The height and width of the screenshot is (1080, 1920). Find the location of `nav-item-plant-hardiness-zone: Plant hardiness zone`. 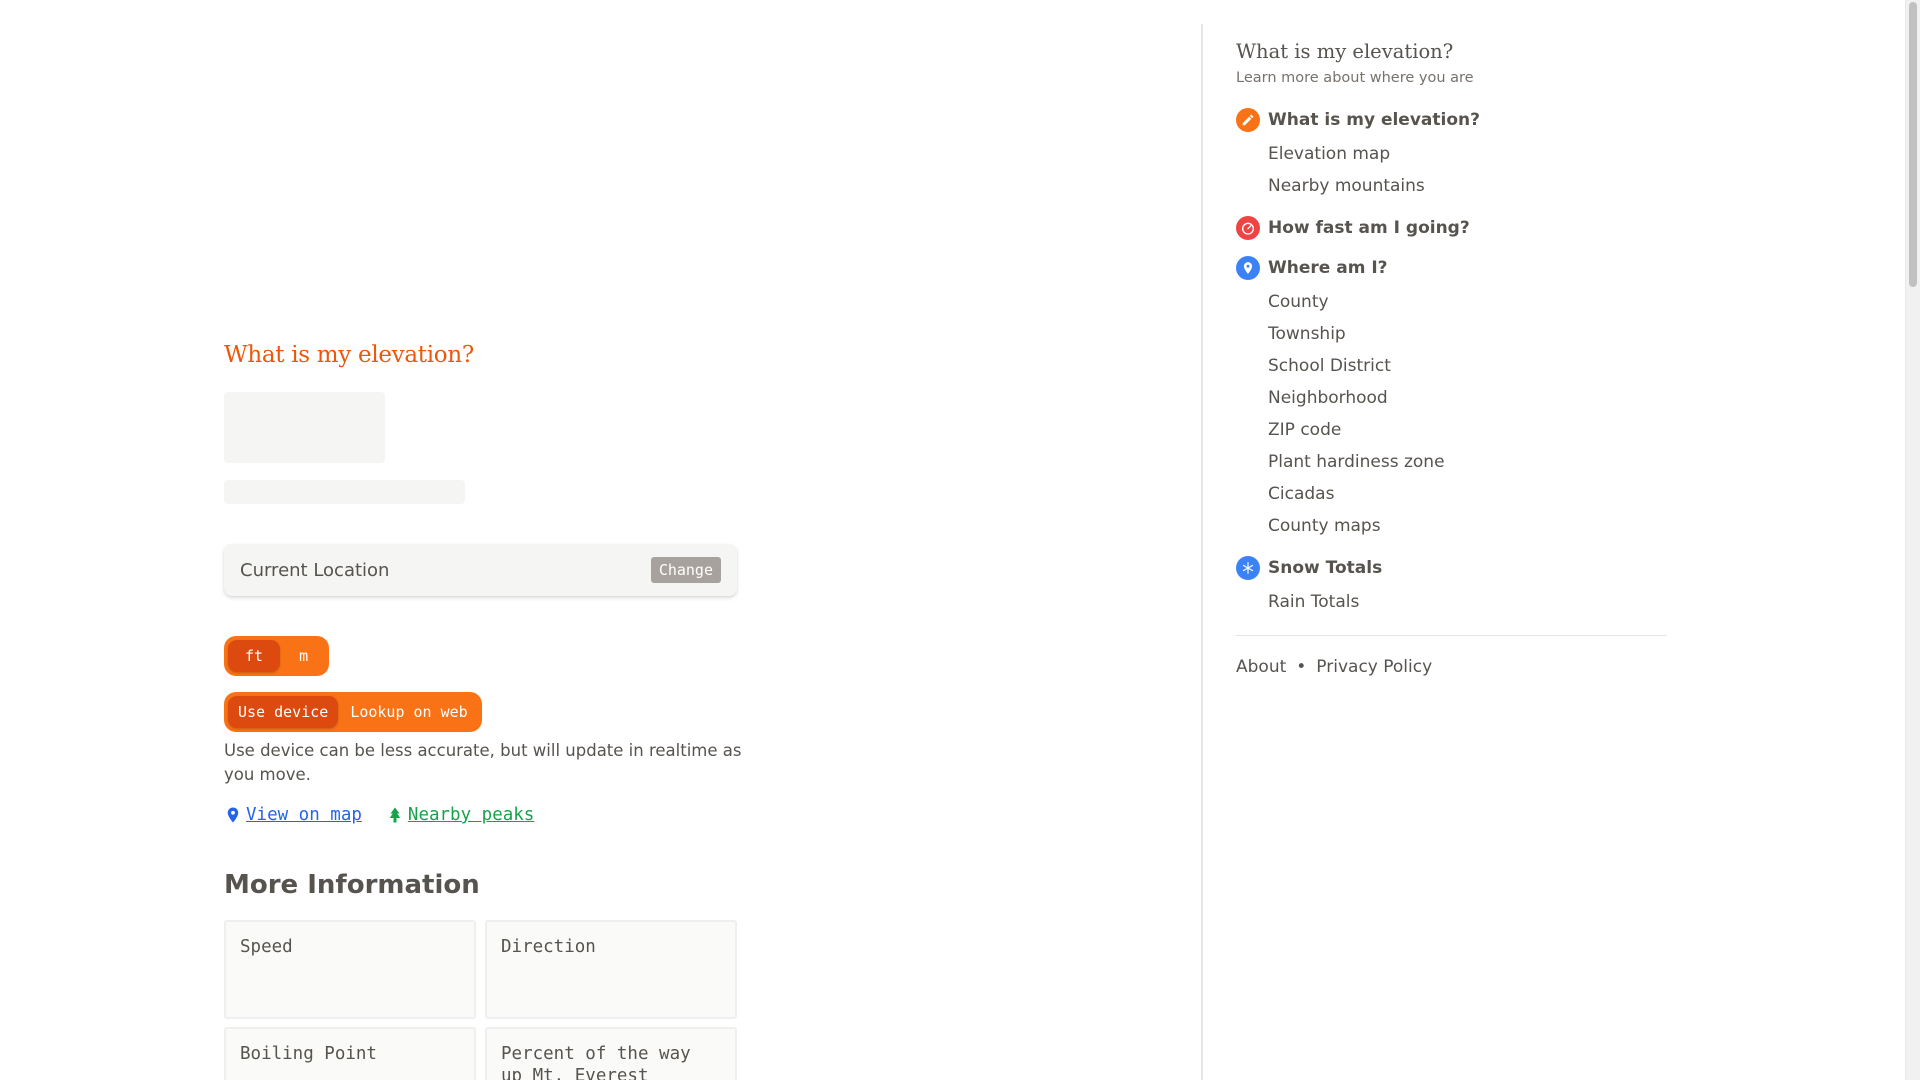

nav-item-plant-hardiness-zone: Plant hardiness zone is located at coordinates (1456, 462).